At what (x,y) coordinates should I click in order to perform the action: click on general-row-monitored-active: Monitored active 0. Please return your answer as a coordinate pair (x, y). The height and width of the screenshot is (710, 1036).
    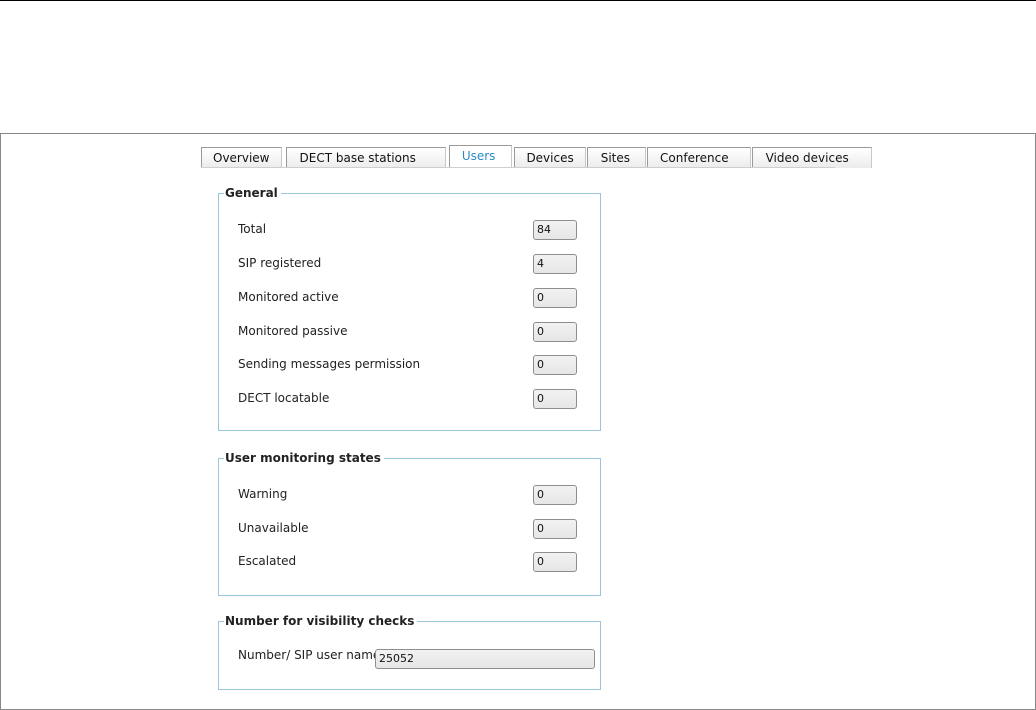
    Looking at the image, I should click on (410, 298).